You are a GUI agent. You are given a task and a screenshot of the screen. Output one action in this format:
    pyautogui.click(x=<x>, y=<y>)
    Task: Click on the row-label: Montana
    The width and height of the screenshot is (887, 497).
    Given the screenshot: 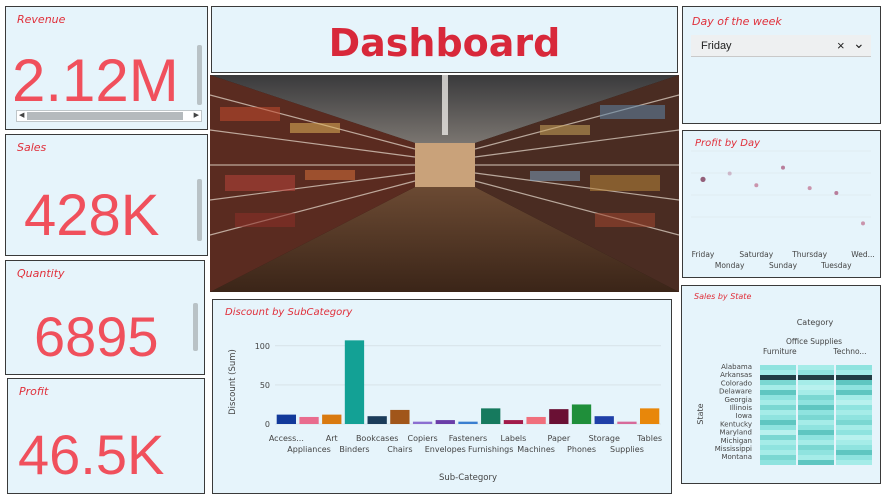 What is the action you would take?
    pyautogui.click(x=736, y=457)
    